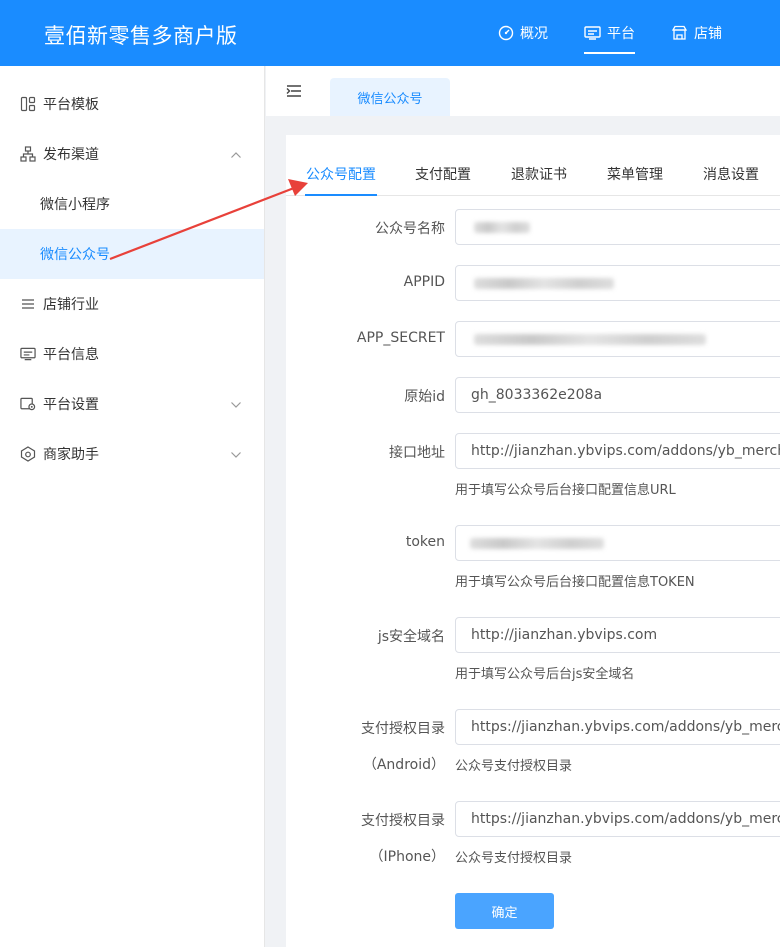 Image resolution: width=780 pixels, height=947 pixels. What do you see at coordinates (71, 355) in the screenshot?
I see `sidebar-item-label: 平台信息` at bounding box center [71, 355].